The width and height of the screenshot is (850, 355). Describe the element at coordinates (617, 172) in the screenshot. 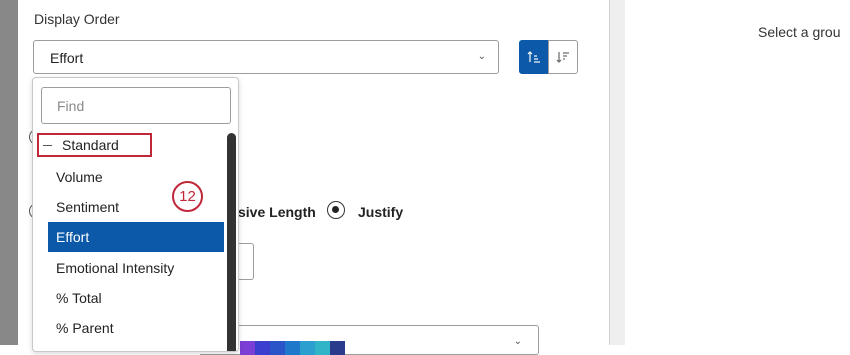

I see `panel-gap` at that location.